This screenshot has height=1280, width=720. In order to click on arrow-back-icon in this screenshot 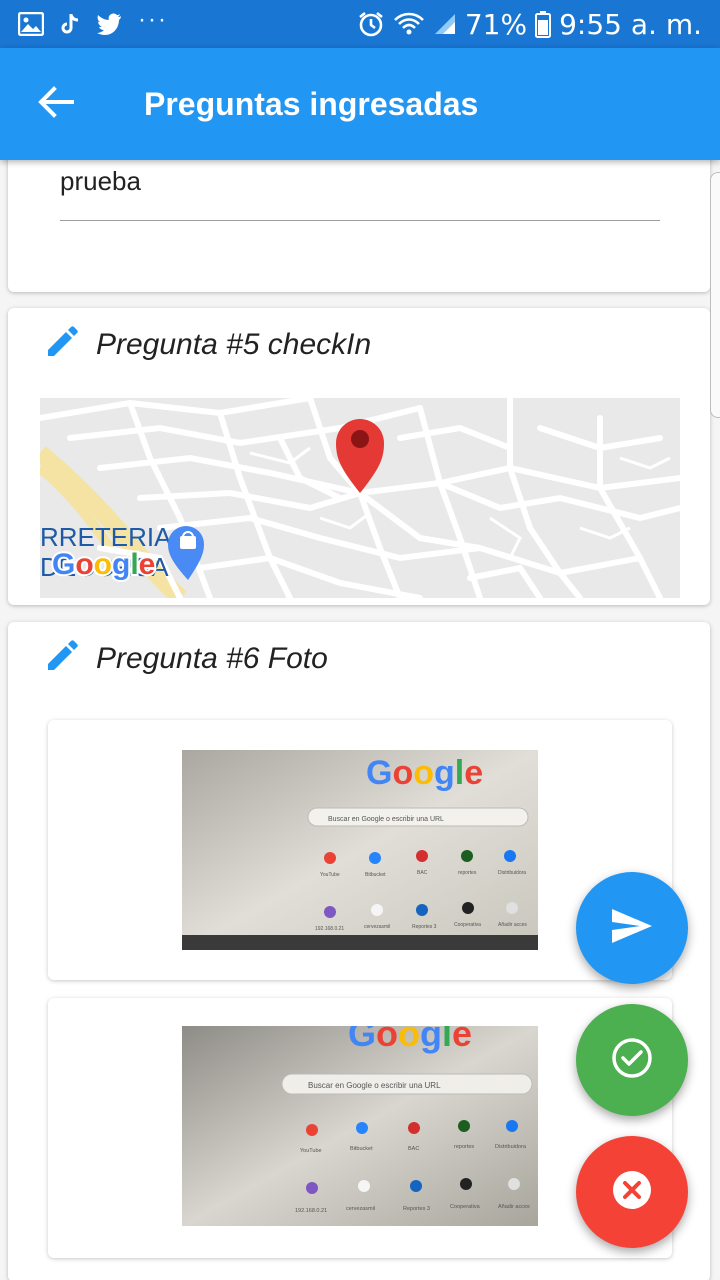, I will do `click(56, 104)`.